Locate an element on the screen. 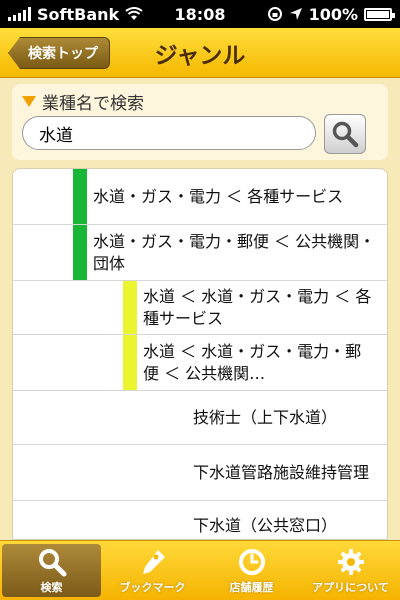 Image resolution: width=400 pixels, height=600 pixels. location-icon is located at coordinates (295, 14).